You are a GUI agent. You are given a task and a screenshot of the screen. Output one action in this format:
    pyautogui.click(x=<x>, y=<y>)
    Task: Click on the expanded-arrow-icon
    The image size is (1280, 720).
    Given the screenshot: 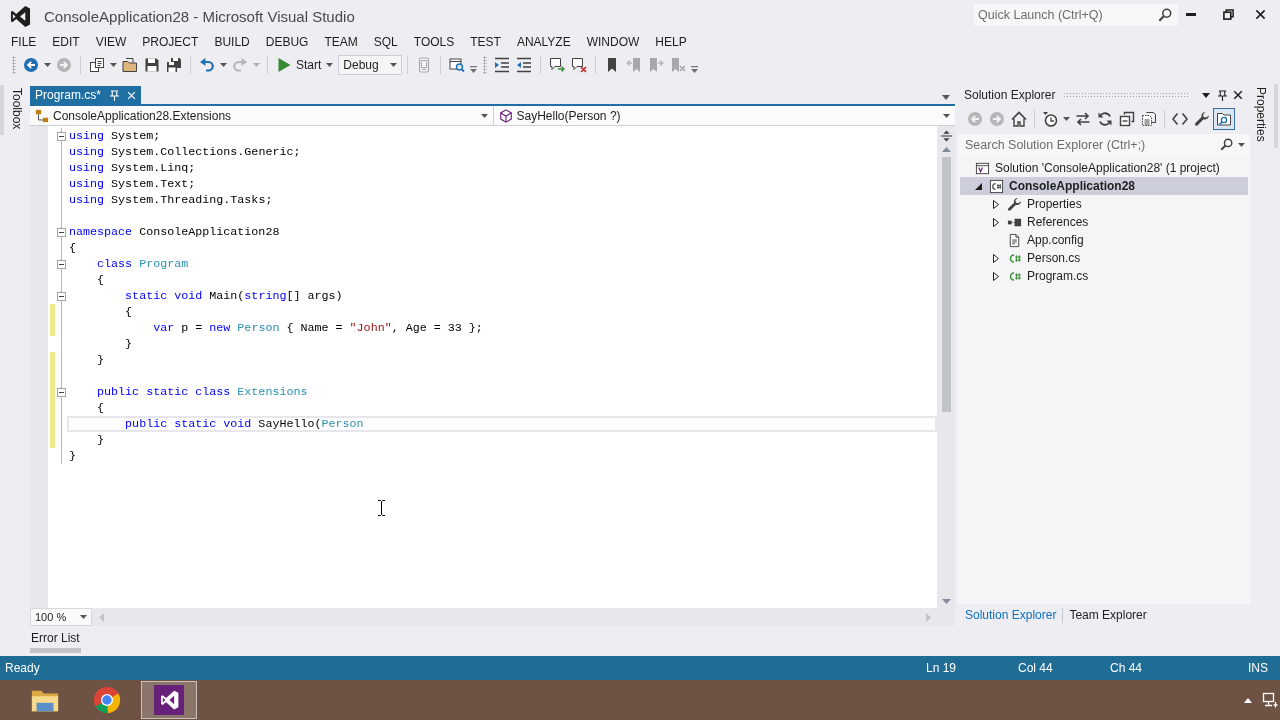 What is the action you would take?
    pyautogui.click(x=978, y=186)
    